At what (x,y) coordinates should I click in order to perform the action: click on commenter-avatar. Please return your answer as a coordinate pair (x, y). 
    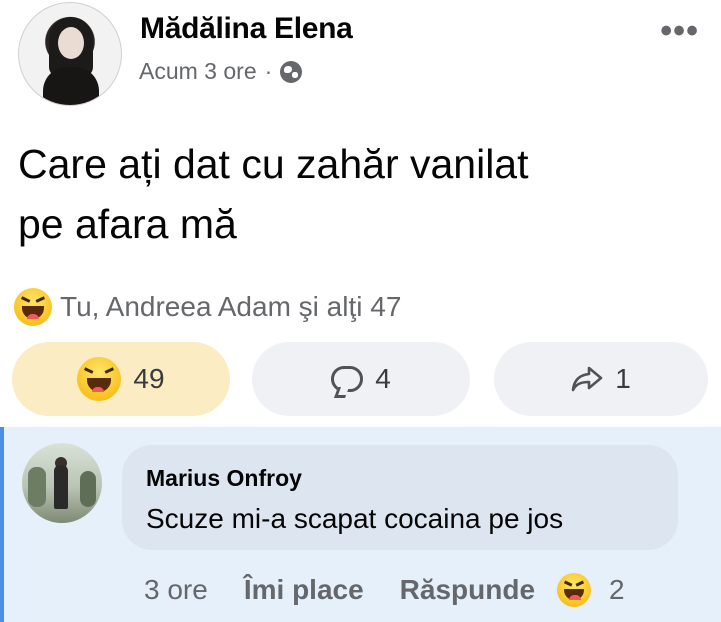
    Looking at the image, I should click on (62, 483).